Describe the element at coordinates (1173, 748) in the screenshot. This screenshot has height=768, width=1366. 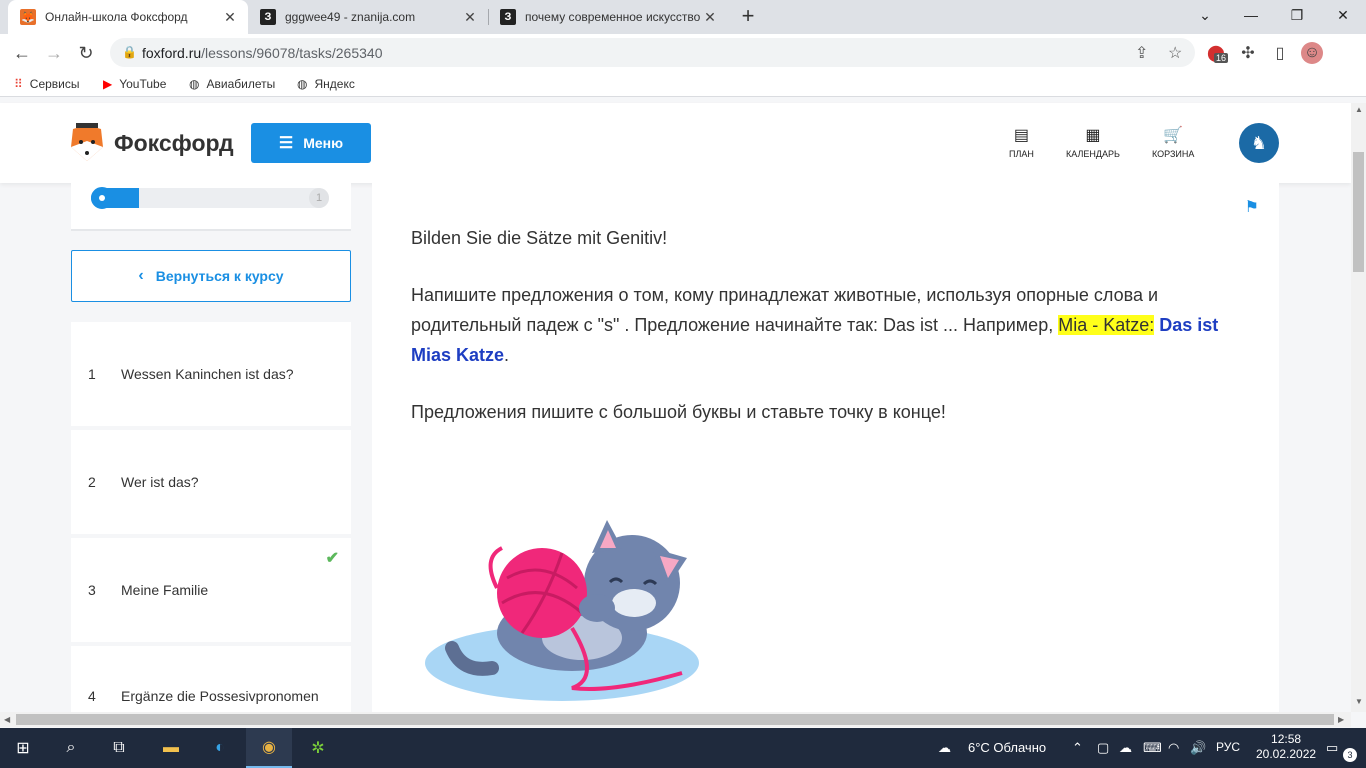
I see `wifi-icon: ◠` at that location.